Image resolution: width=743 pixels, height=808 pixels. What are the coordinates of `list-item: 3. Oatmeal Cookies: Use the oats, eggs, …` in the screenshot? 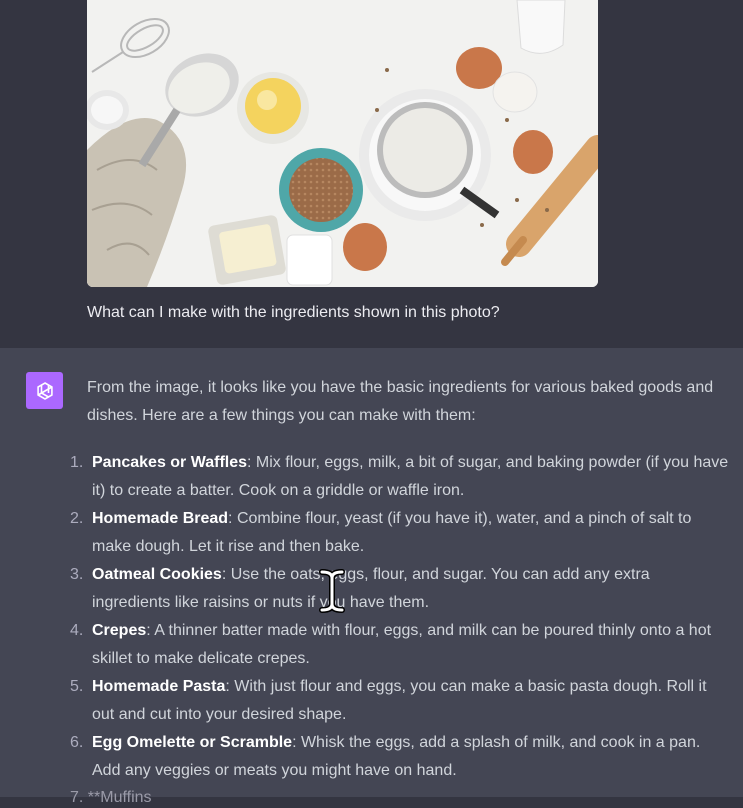 It's located at (400, 589).